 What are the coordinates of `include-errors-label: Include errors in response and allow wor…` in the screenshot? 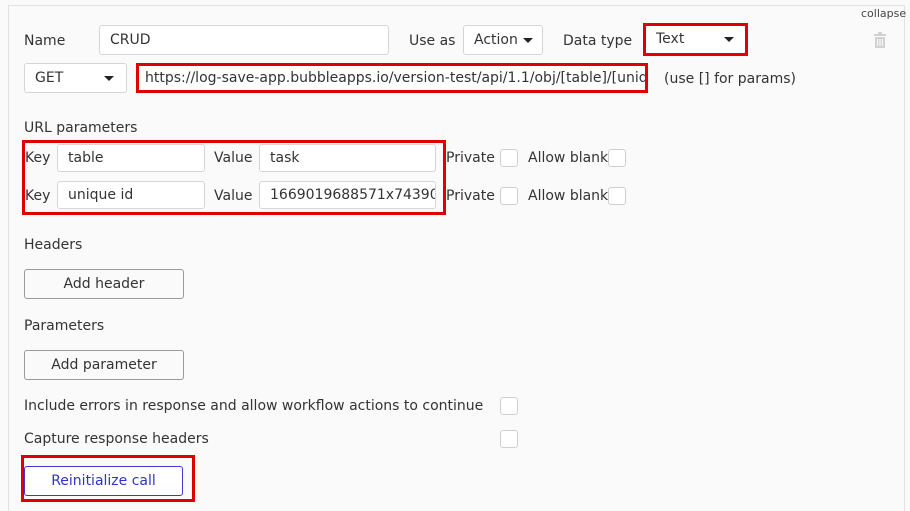 It's located at (254, 406).